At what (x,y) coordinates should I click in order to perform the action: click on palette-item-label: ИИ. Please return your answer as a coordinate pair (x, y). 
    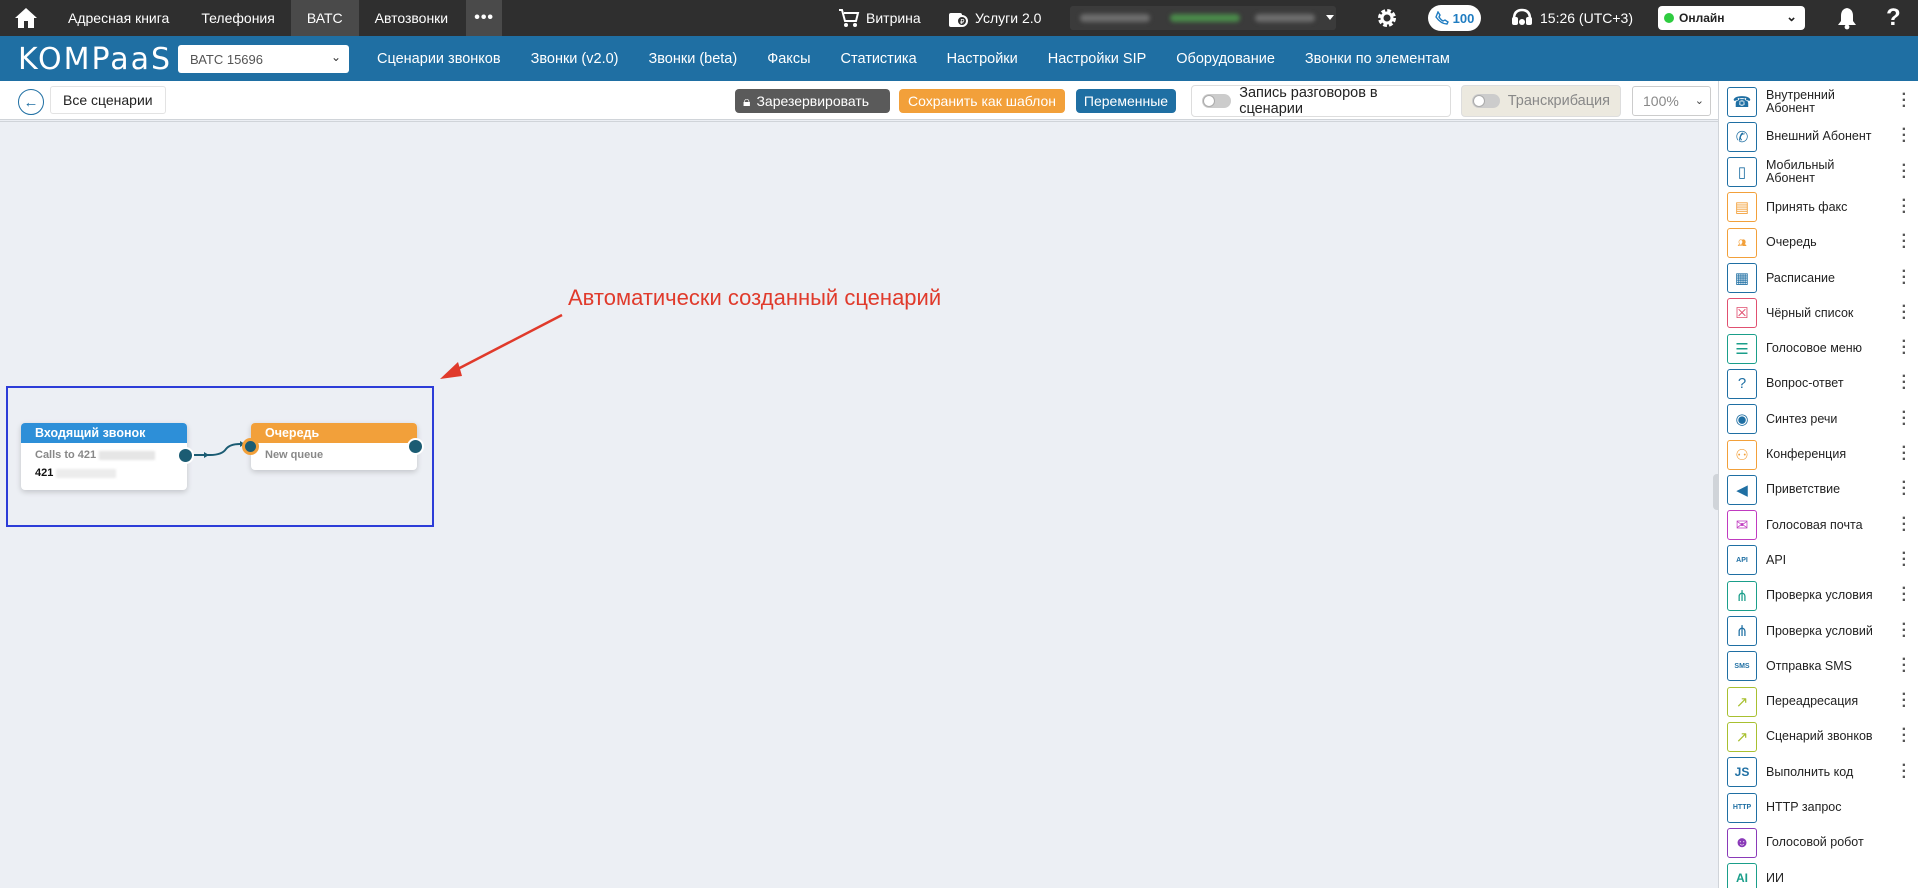
    Looking at the image, I should click on (1775, 877).